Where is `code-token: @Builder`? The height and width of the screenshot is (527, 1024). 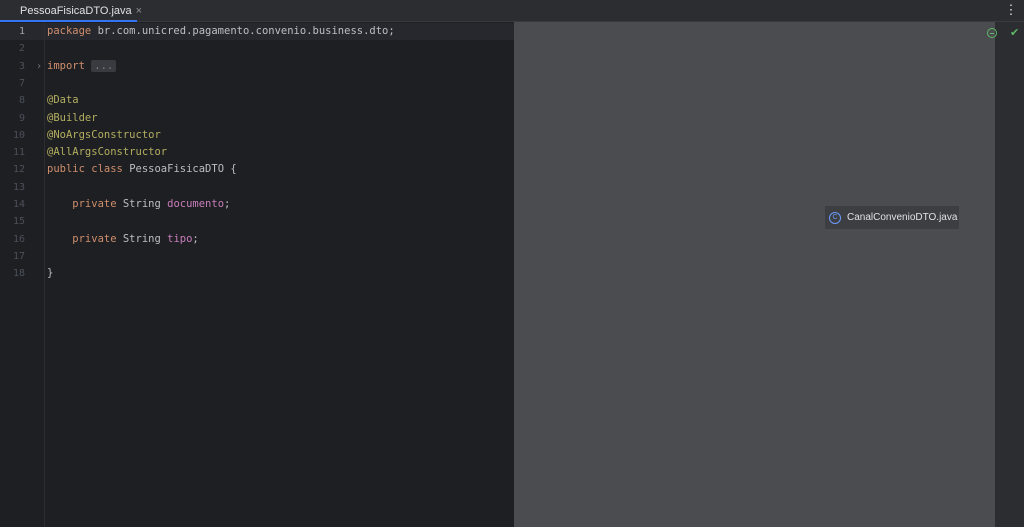
code-token: @Builder is located at coordinates (72, 117).